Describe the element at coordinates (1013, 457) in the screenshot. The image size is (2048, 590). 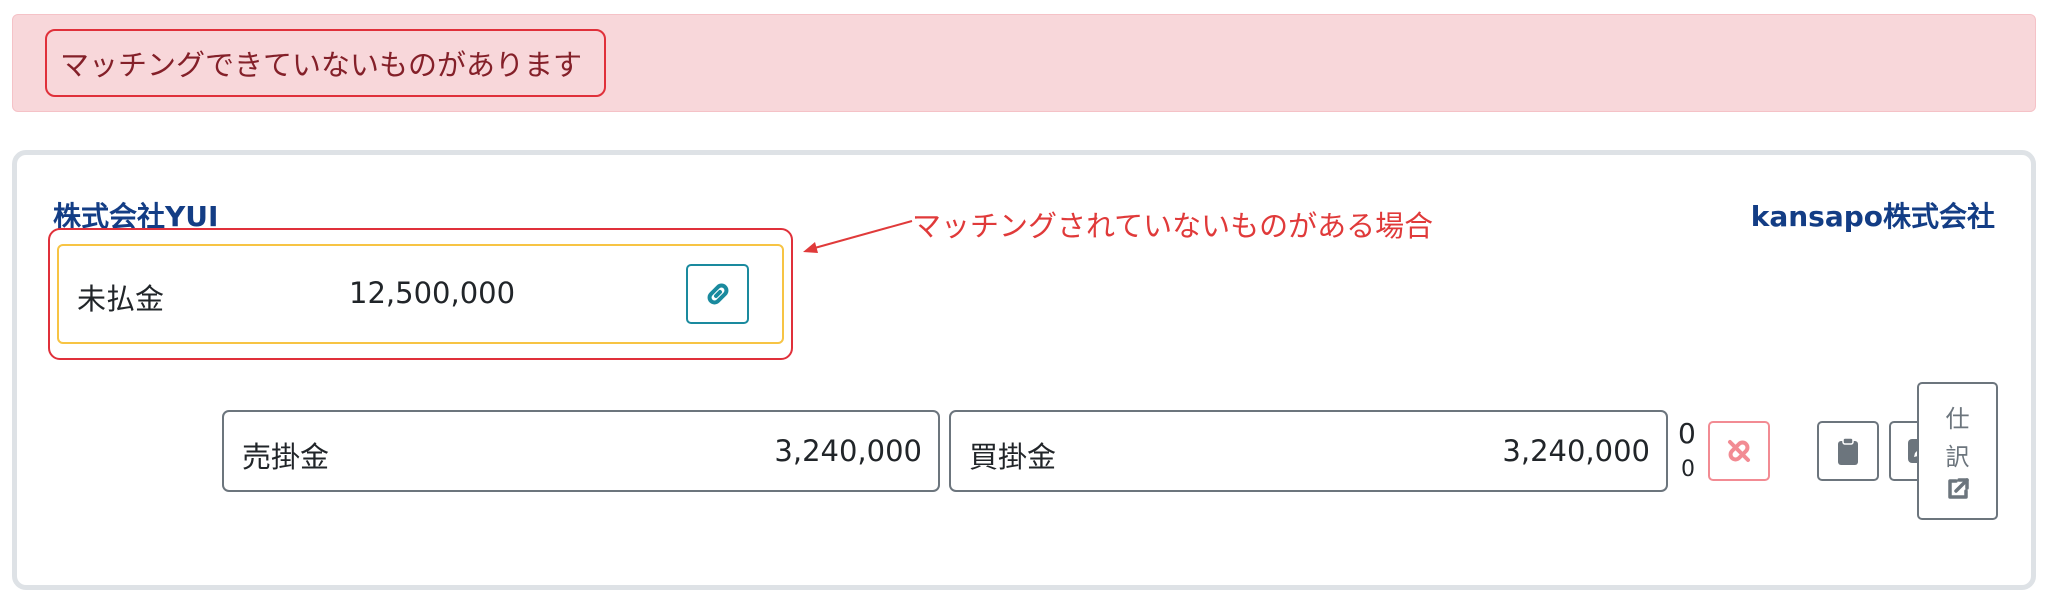
I see `right-account-name: 買掛金` at that location.